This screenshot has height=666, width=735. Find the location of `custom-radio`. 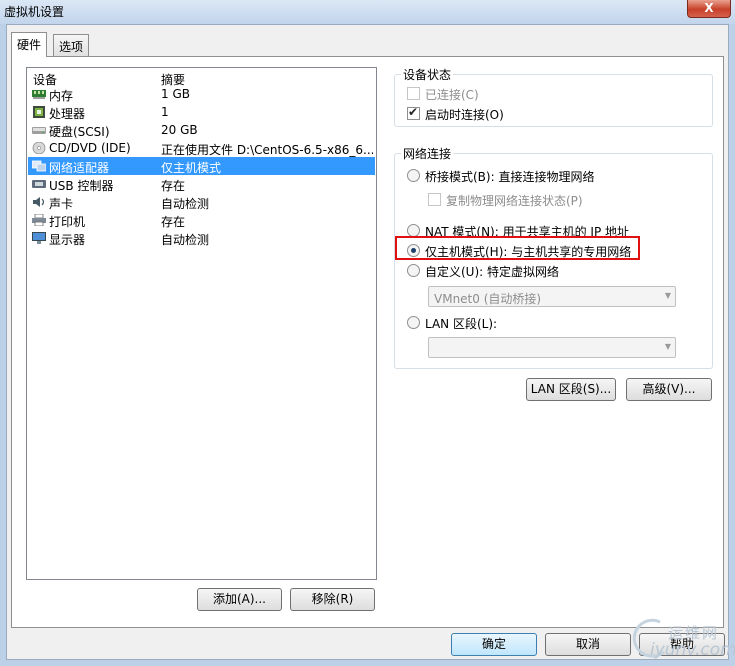

custom-radio is located at coordinates (413, 270).